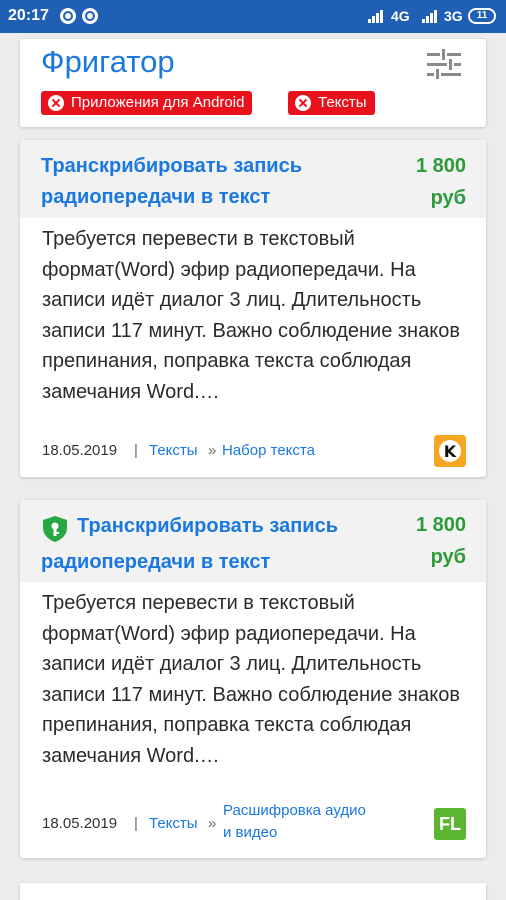 This screenshot has height=900, width=506. What do you see at coordinates (453, 16) in the screenshot?
I see `network-type-label: 3G` at bounding box center [453, 16].